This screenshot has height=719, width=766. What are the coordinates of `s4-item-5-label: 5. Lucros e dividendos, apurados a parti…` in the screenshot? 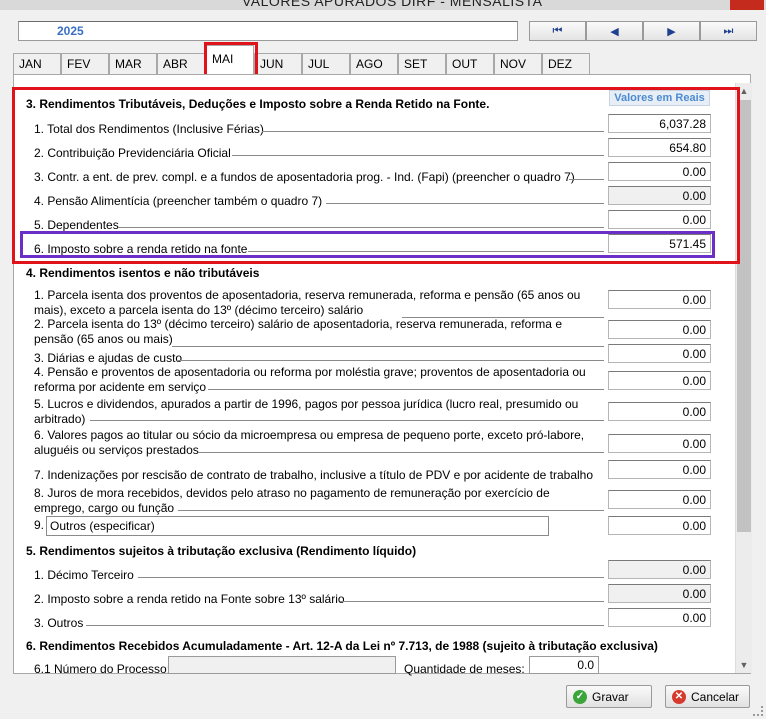 It's located at (306, 412).